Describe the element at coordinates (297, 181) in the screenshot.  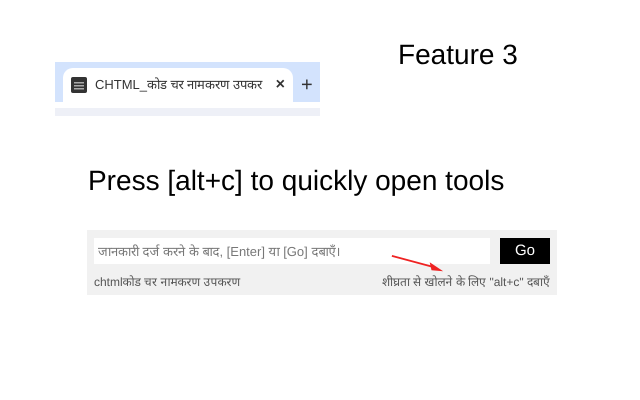
I see `caption: Press [alt+c] to quickly open tools` at that location.